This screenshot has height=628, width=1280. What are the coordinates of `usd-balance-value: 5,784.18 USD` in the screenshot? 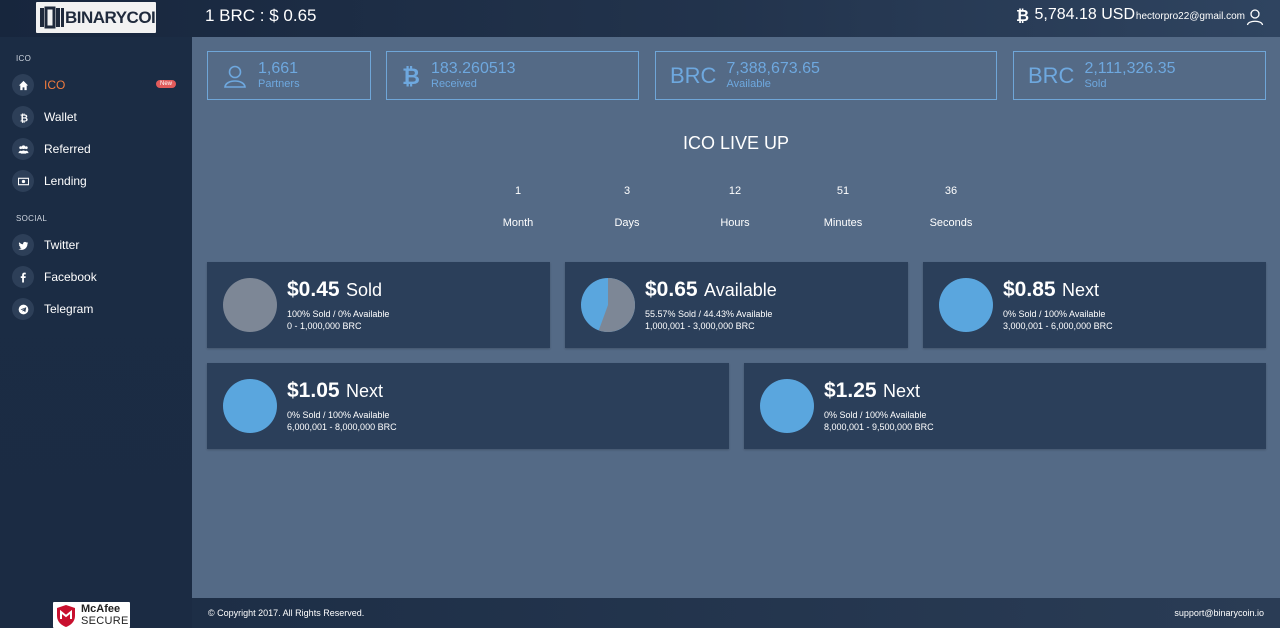 It's located at (1084, 14).